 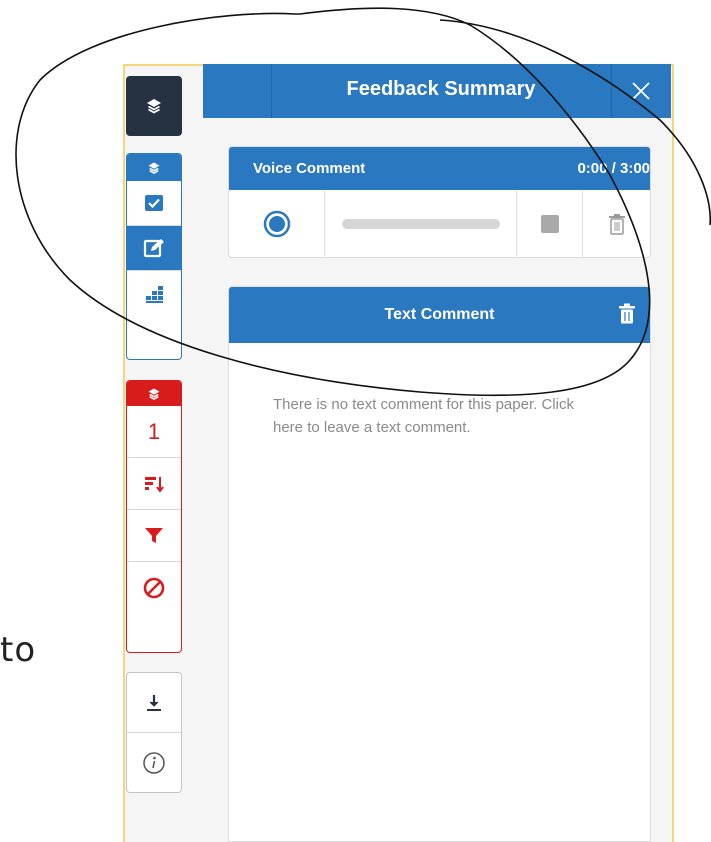 I want to click on info-button, so click(x=154, y=762).